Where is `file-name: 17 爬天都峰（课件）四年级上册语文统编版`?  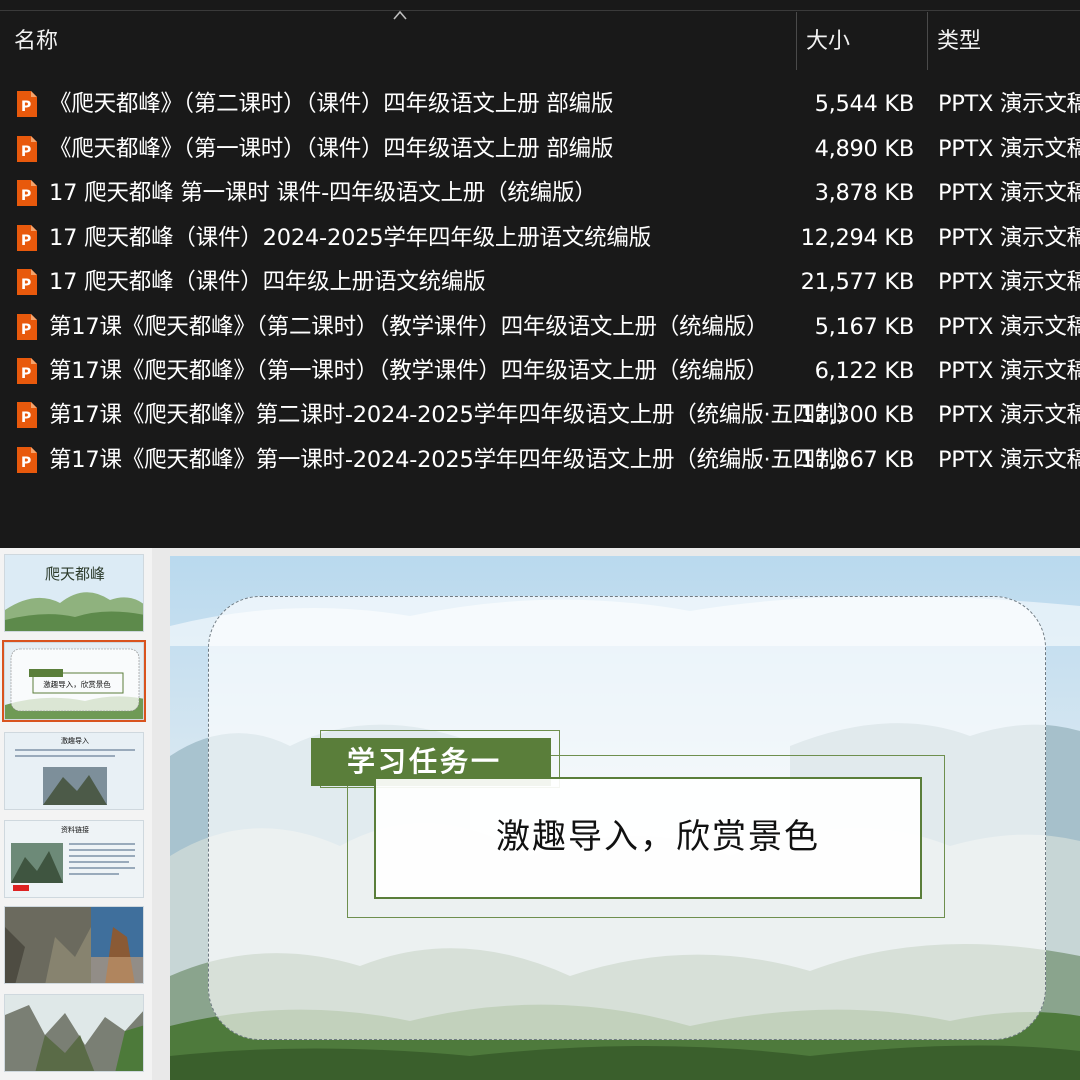
file-name: 17 爬天都峰（课件）四年级上册语文统编版 is located at coordinates (267, 282).